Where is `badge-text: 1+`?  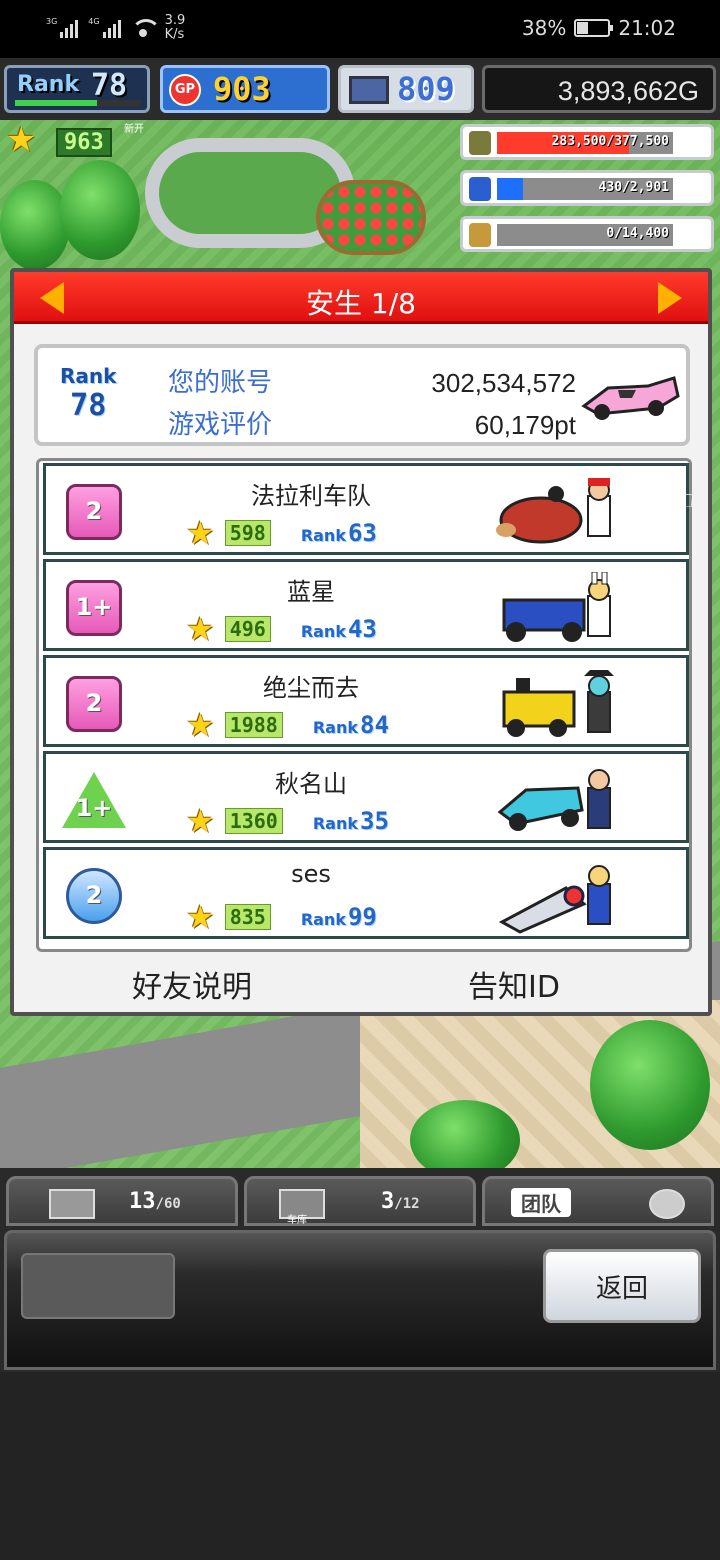
badge-text: 1+ is located at coordinates (94, 607).